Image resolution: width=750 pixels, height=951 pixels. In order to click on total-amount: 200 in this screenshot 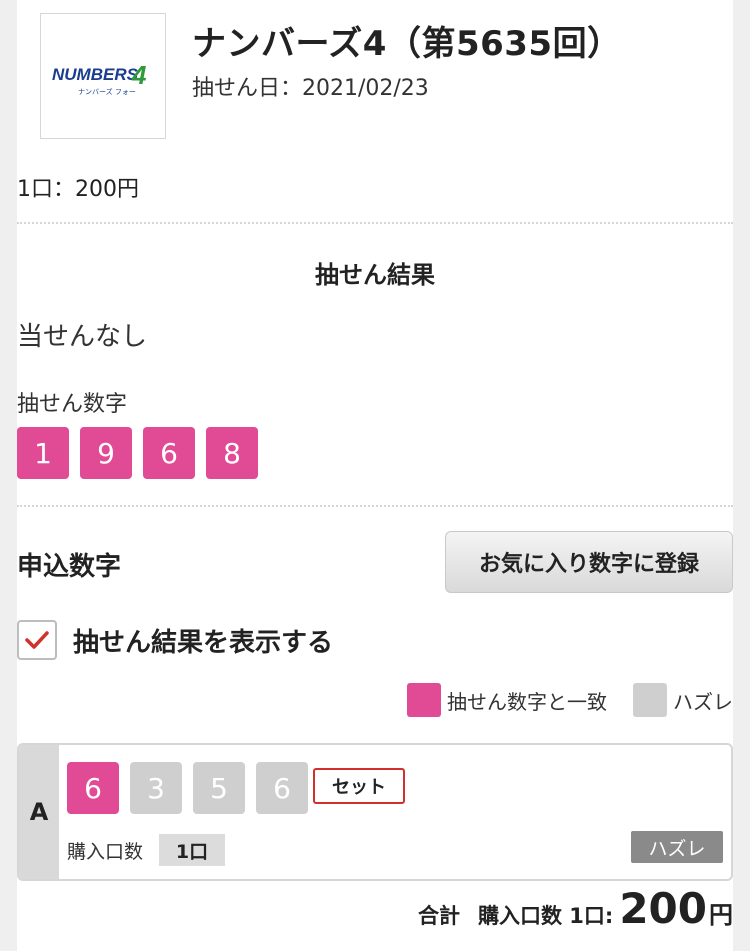, I will do `click(663, 908)`.